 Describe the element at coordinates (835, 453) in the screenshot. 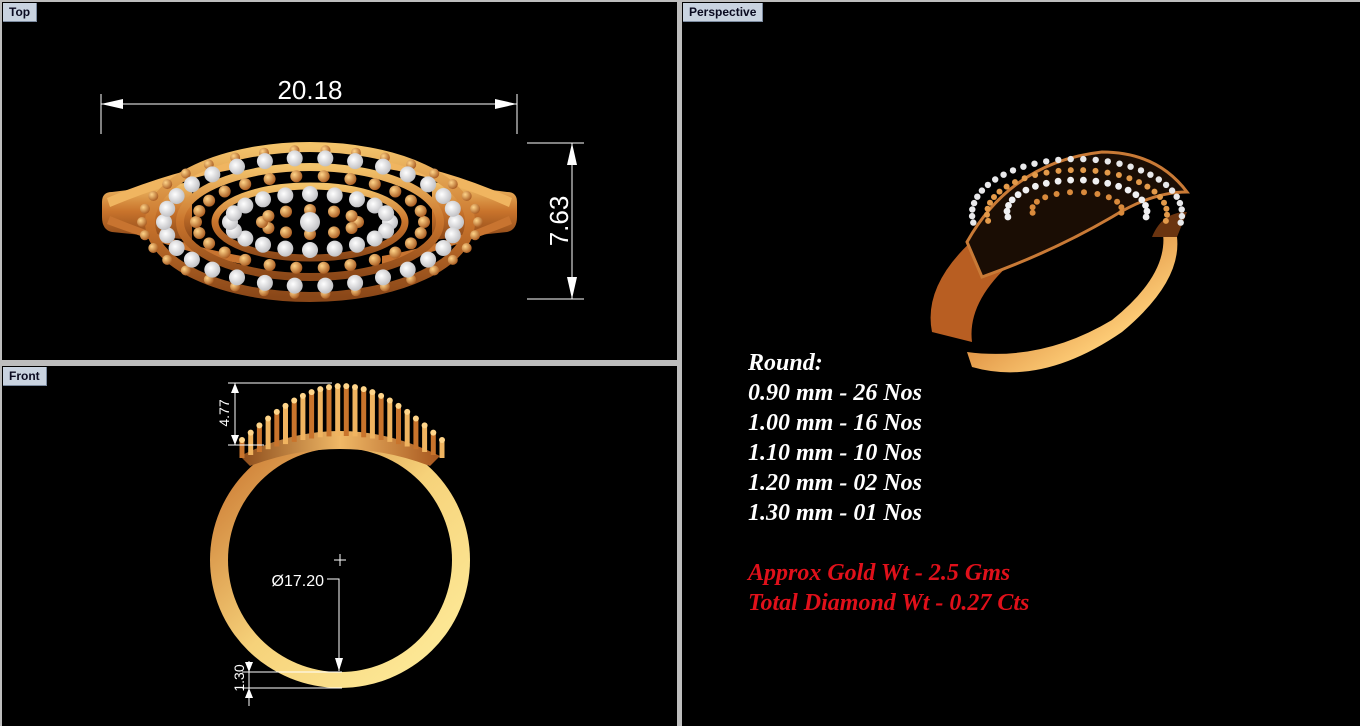

I see `stone-line-3: 1.10 mm - 10 Nos` at that location.